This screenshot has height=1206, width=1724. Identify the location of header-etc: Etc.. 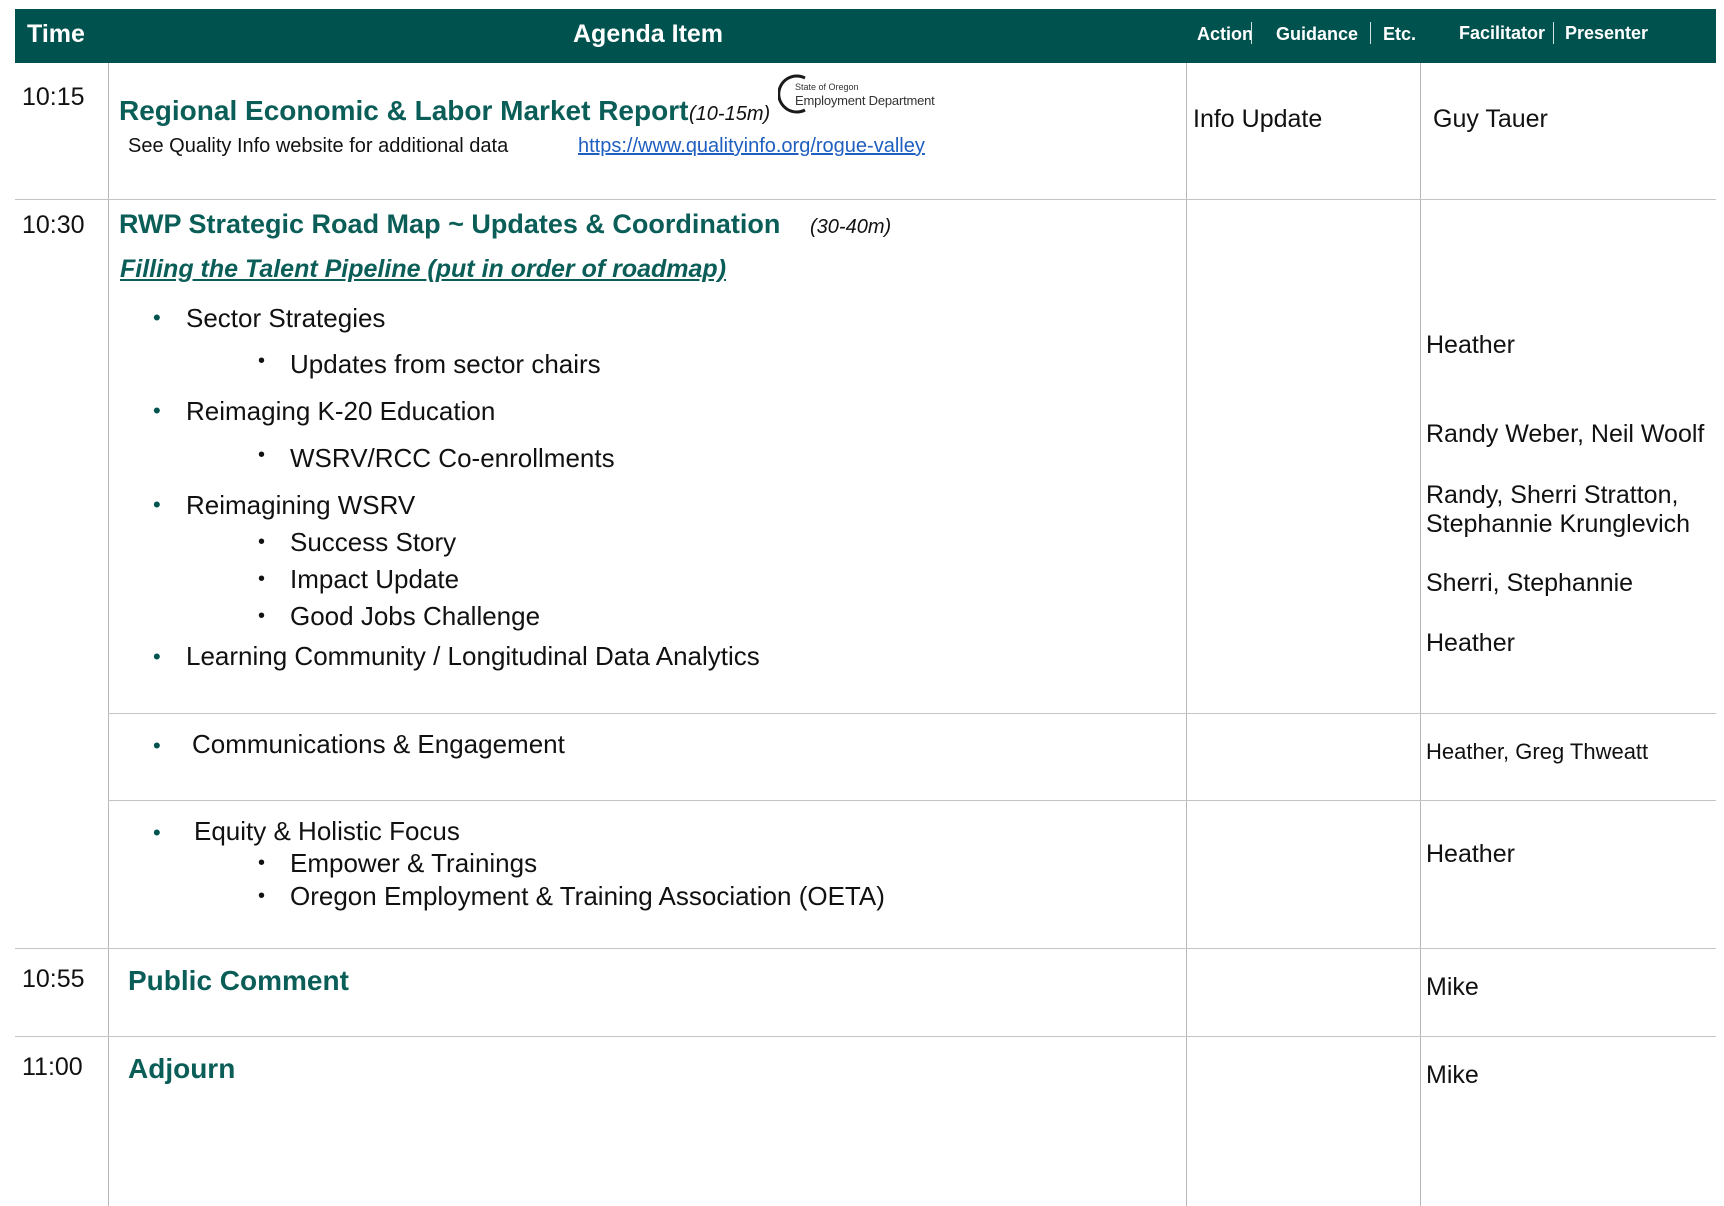
(1400, 34).